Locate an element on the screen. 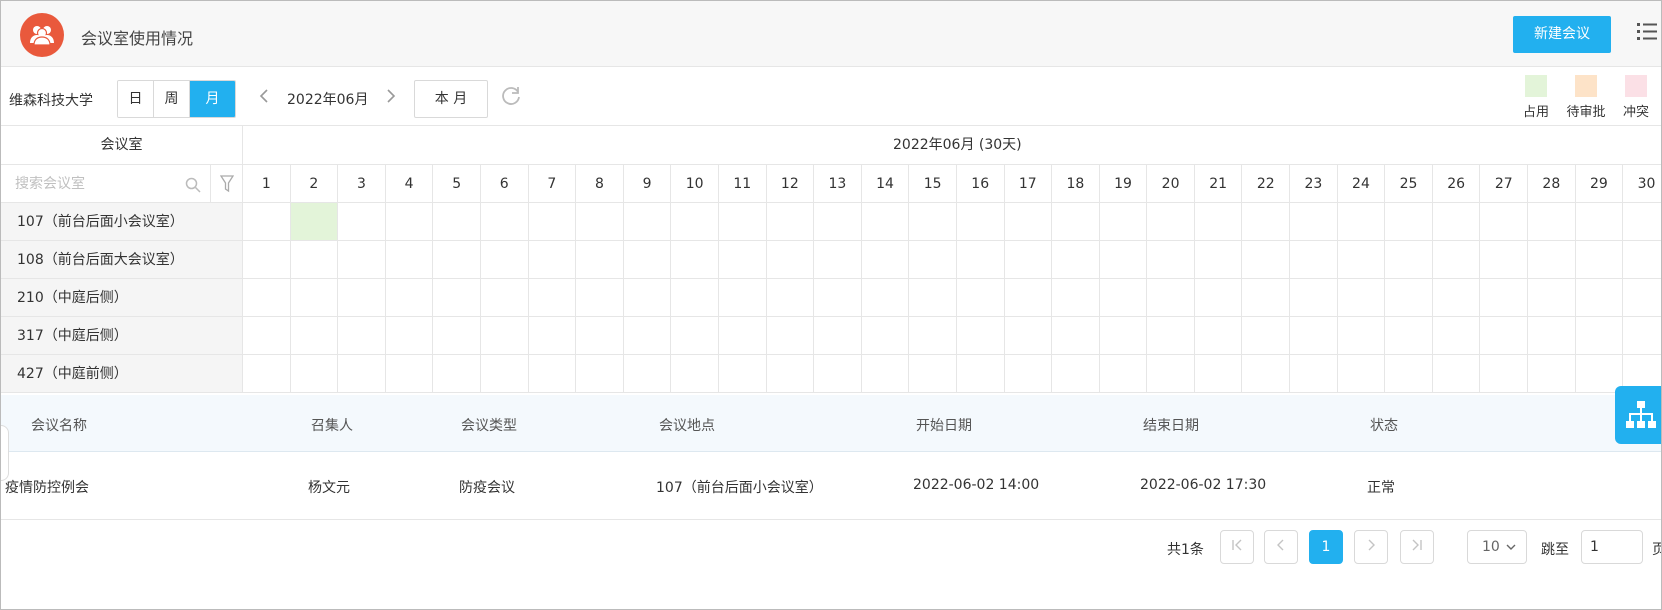 This screenshot has height=610, width=1662. side-collapse-handle is located at coordinates (5, 453).